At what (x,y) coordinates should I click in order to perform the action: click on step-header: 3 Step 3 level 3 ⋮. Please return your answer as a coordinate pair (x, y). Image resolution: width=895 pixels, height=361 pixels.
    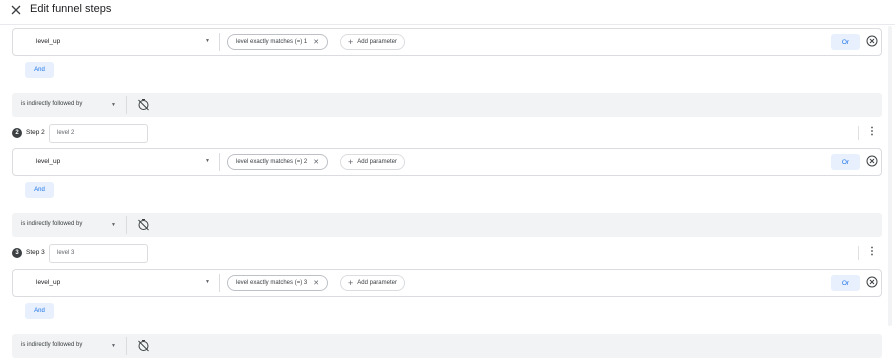
    Looking at the image, I should click on (447, 254).